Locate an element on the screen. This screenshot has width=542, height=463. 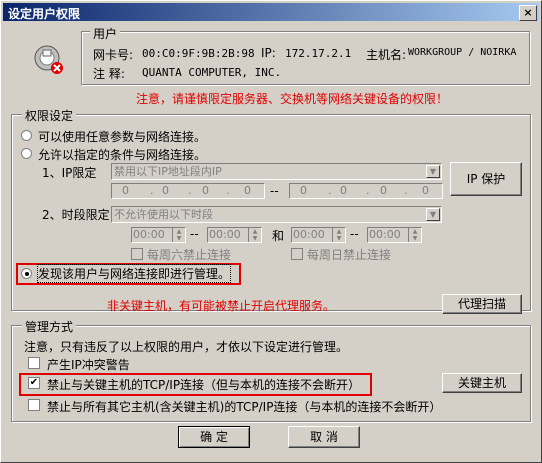
radio-conditional is located at coordinates (26, 153).